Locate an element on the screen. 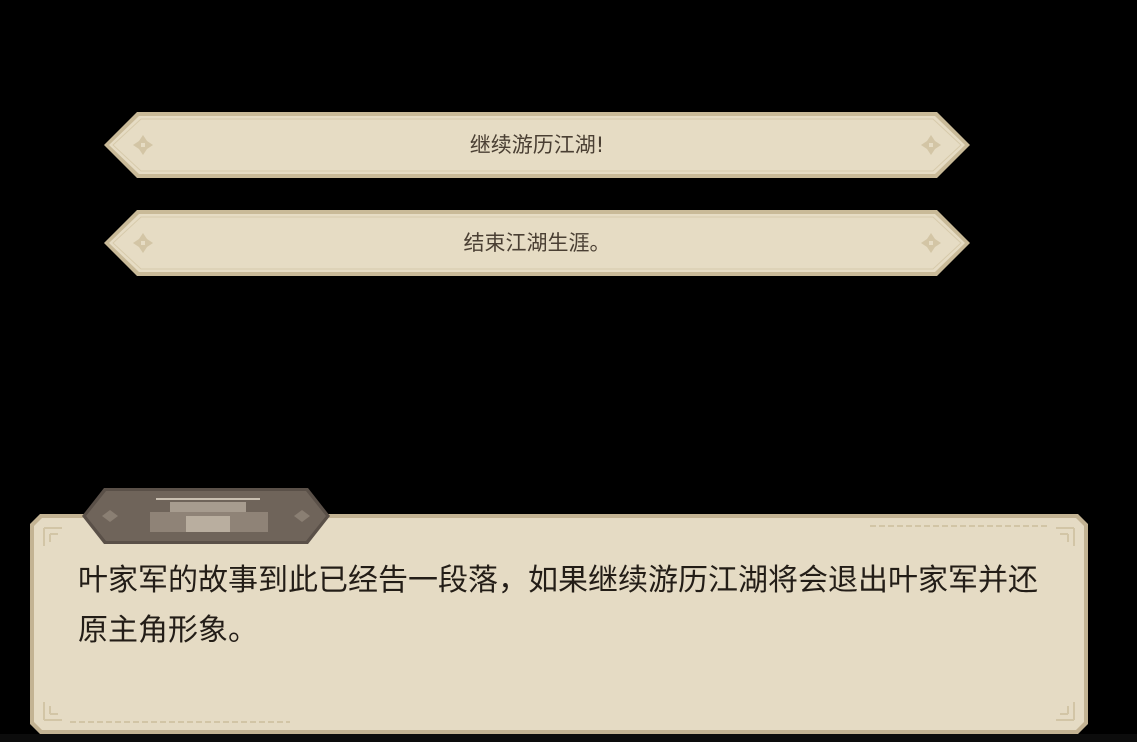 The image size is (1137, 742). dialog-text: 叶家军的故事到此已经告一段落，如果继续游历江湖将会退出叶家军并还原主角形象。 is located at coordinates (558, 605).